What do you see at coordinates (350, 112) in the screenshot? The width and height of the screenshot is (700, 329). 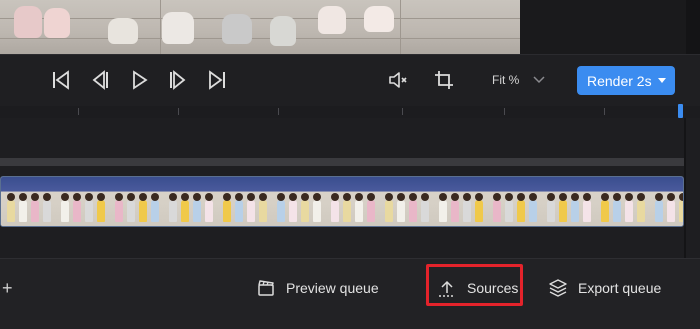 I see `timeline-ruler` at bounding box center [350, 112].